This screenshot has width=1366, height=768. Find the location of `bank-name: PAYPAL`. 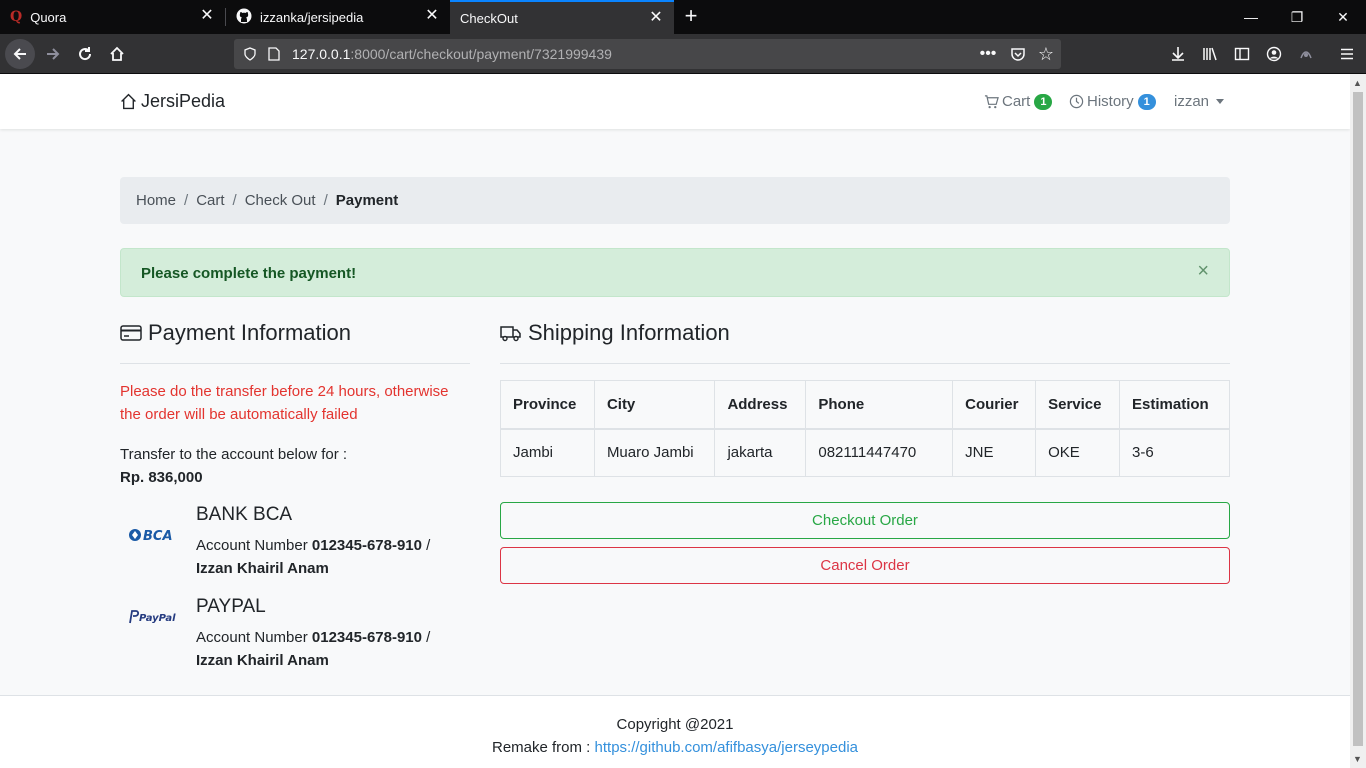

bank-name: PAYPAL is located at coordinates (231, 606).